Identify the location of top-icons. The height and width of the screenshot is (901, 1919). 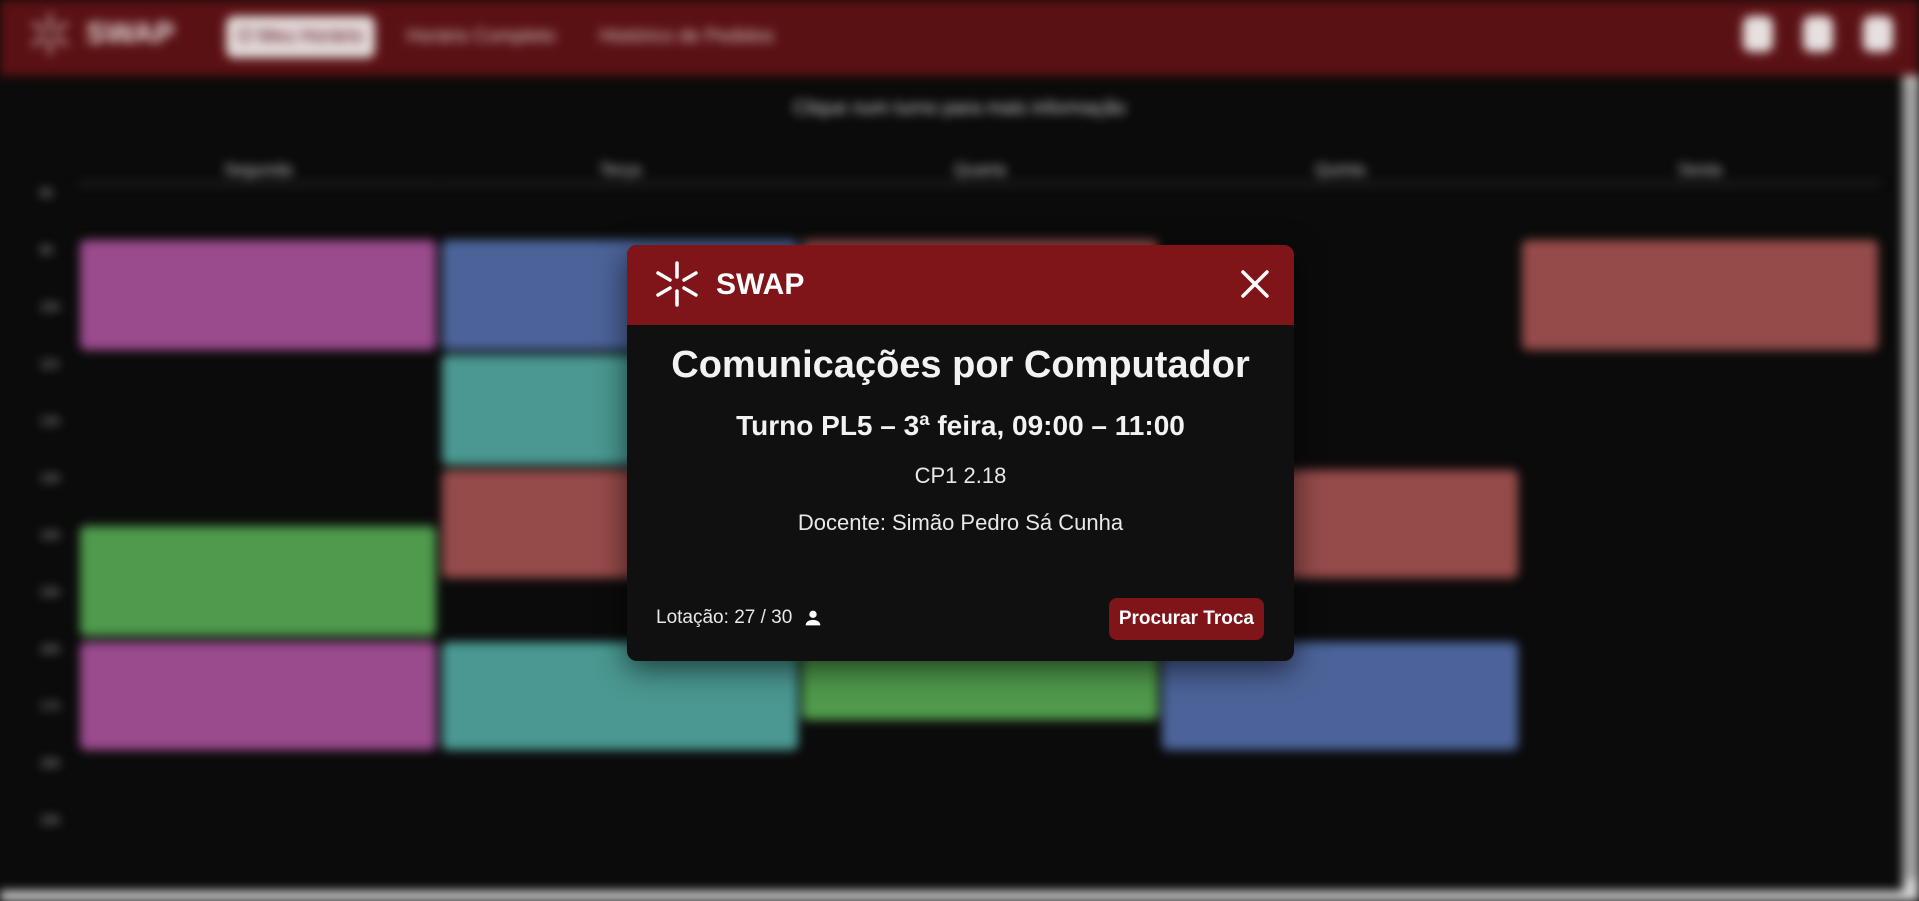
(1818, 34).